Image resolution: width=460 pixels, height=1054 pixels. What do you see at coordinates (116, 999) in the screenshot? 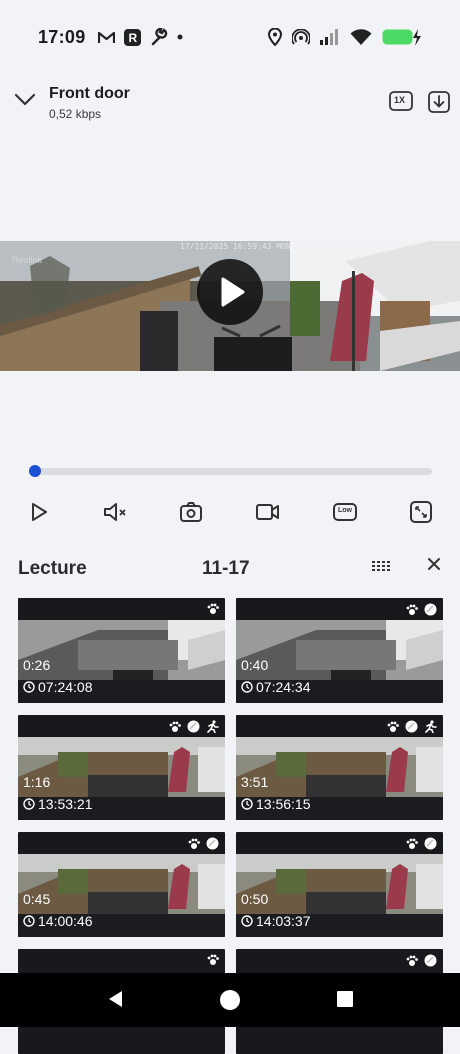
I see `back-icon` at bounding box center [116, 999].